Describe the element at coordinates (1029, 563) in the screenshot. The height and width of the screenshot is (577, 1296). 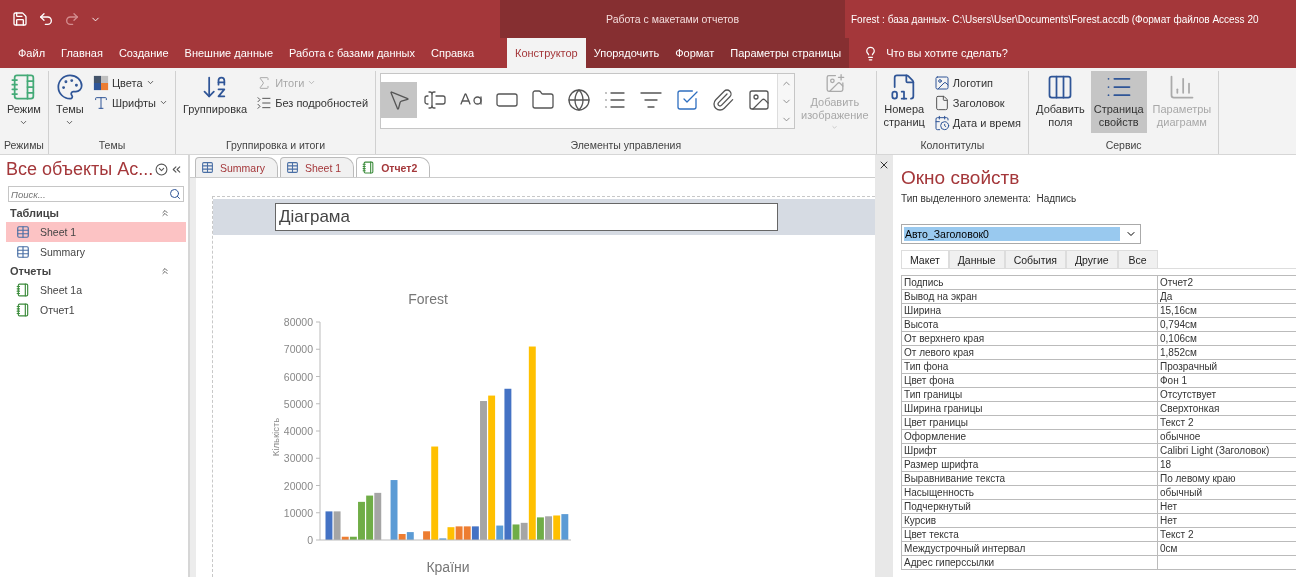
I see `property-name: Адрес гиперссылки` at that location.